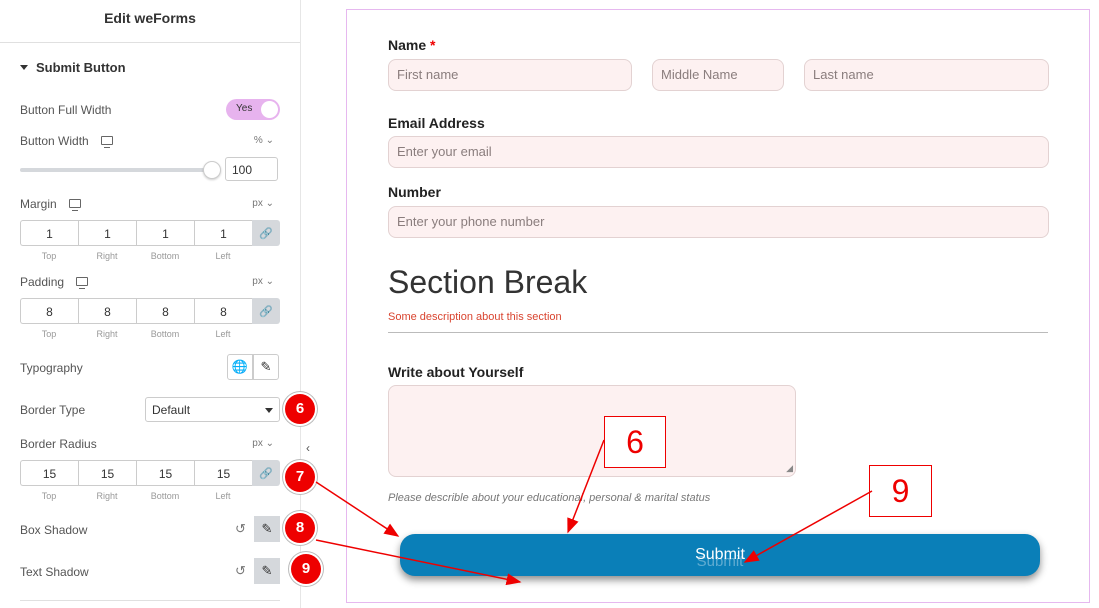 This screenshot has width=1099, height=608. I want to click on button-width-label: Button Width, so click(54, 141).